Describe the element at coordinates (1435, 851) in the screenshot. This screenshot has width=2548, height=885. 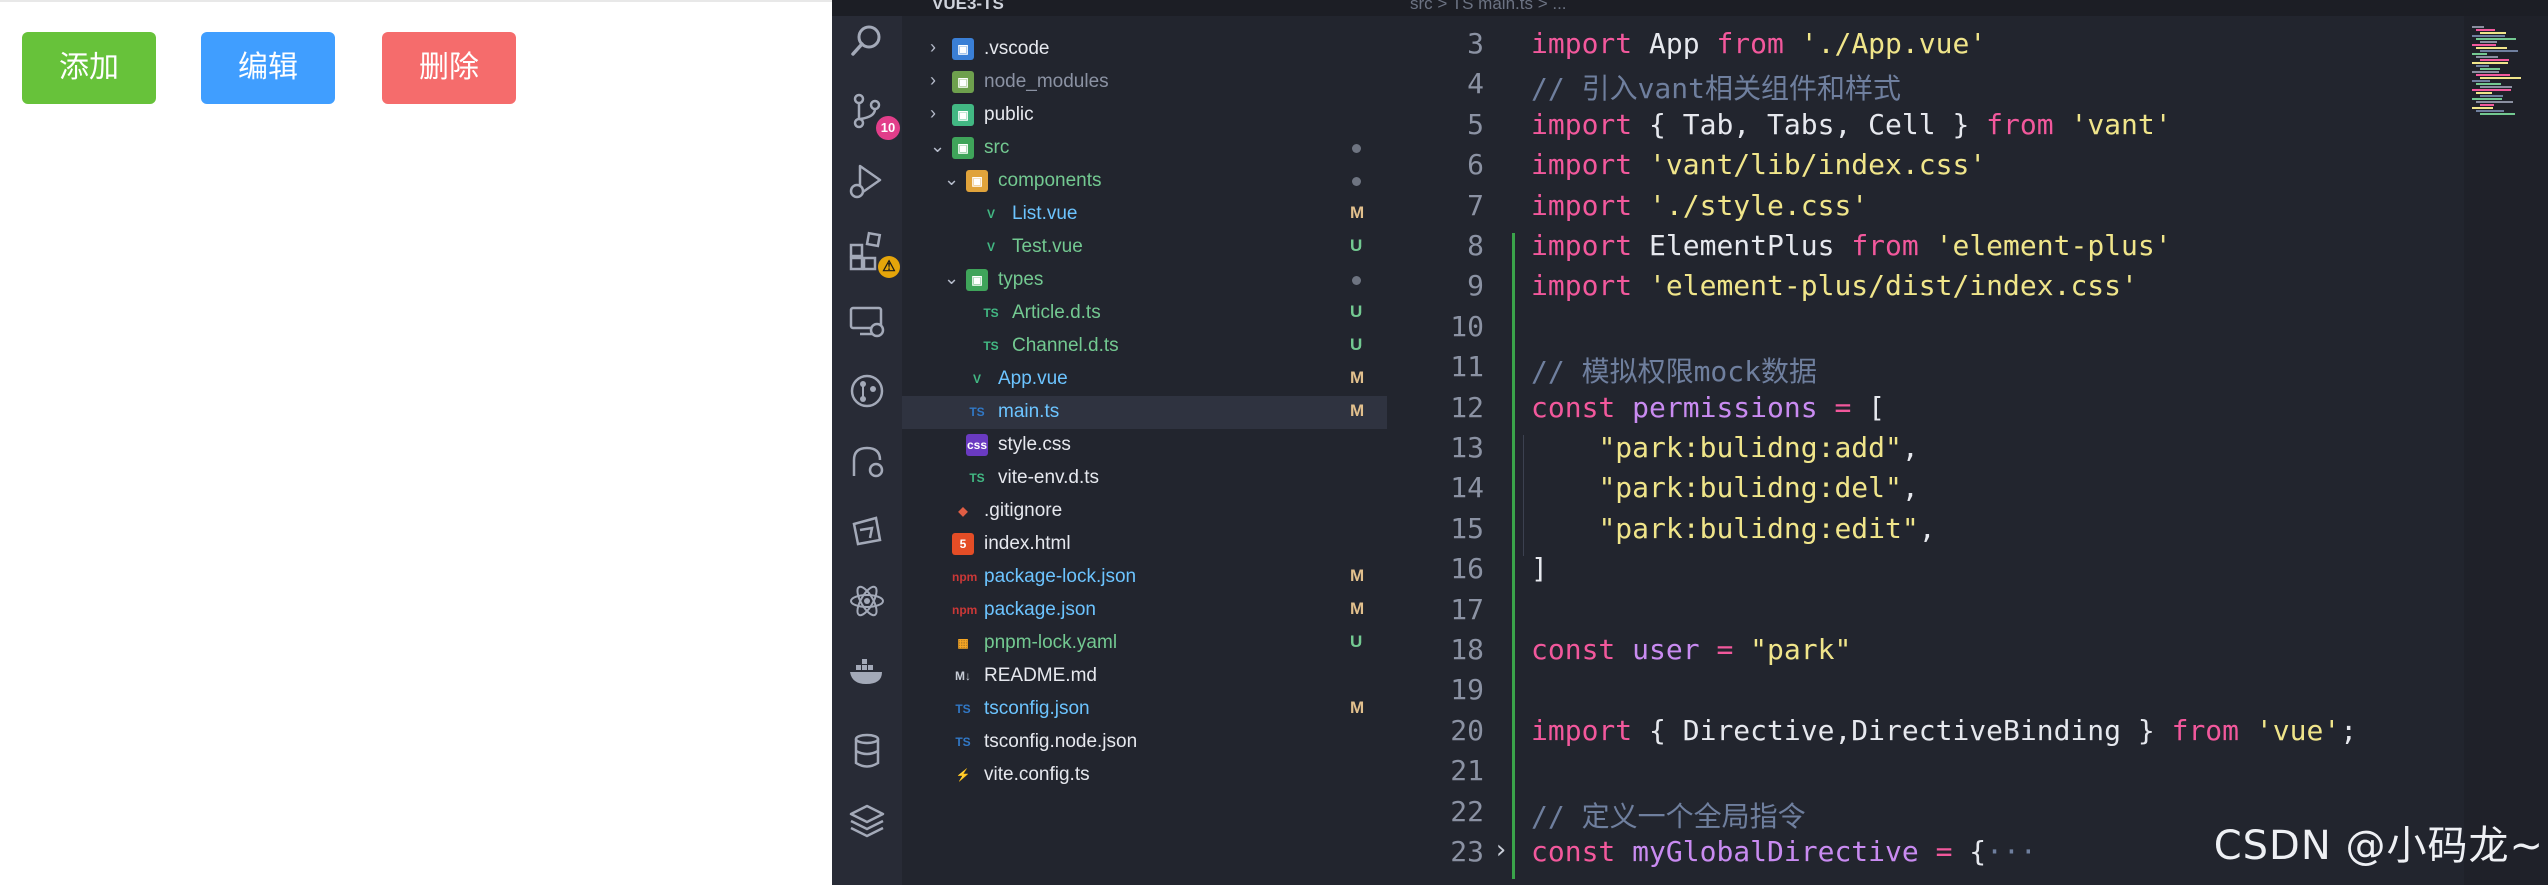
I see `line-number: 23` at that location.